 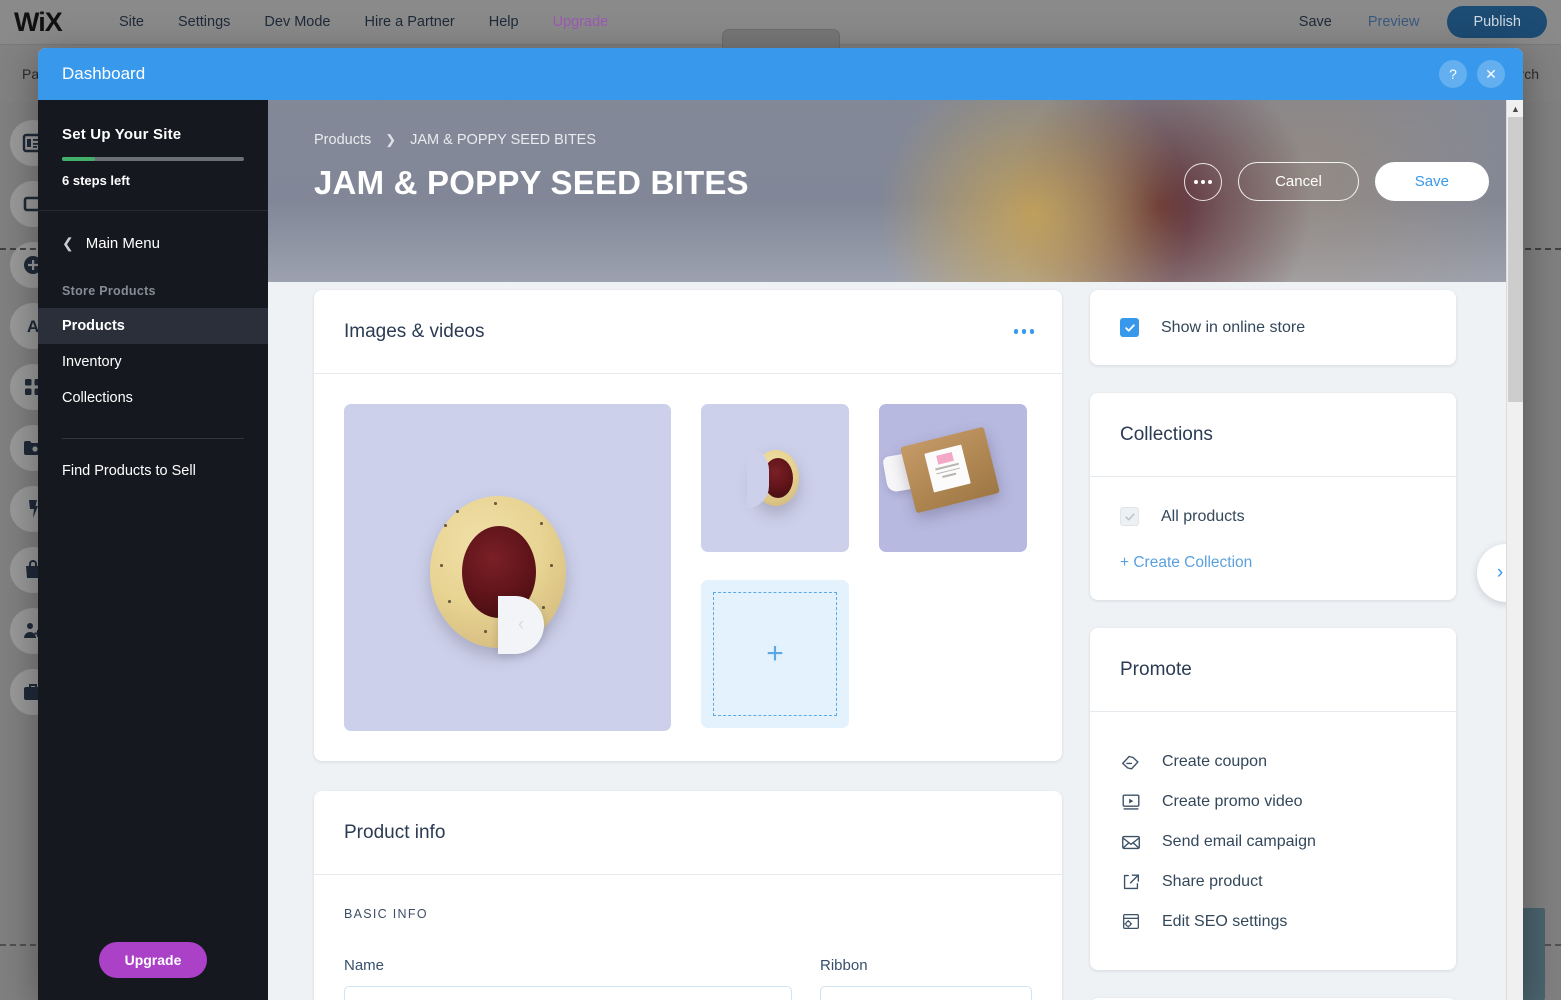 What do you see at coordinates (68, 243) in the screenshot?
I see `chevron-left-icon: ❮` at bounding box center [68, 243].